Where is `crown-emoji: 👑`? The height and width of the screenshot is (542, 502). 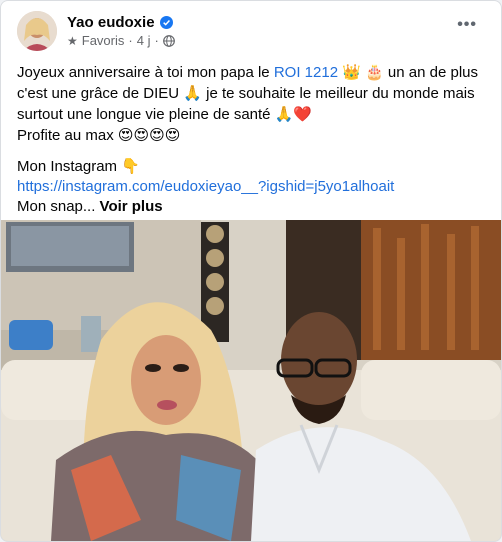
crown-emoji: 👑 is located at coordinates (351, 72).